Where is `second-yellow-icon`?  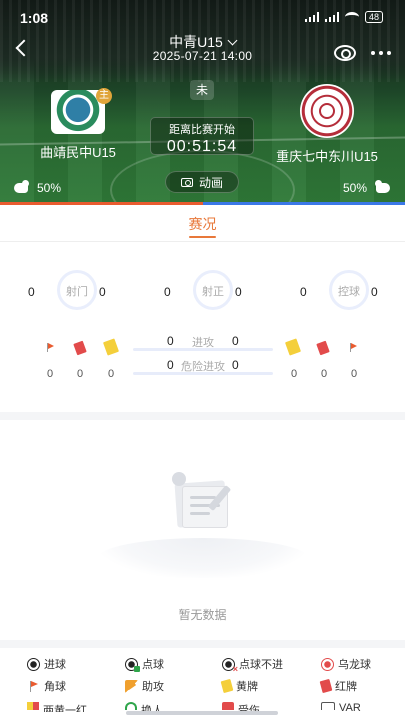 second-yellow-icon is located at coordinates (33, 706).